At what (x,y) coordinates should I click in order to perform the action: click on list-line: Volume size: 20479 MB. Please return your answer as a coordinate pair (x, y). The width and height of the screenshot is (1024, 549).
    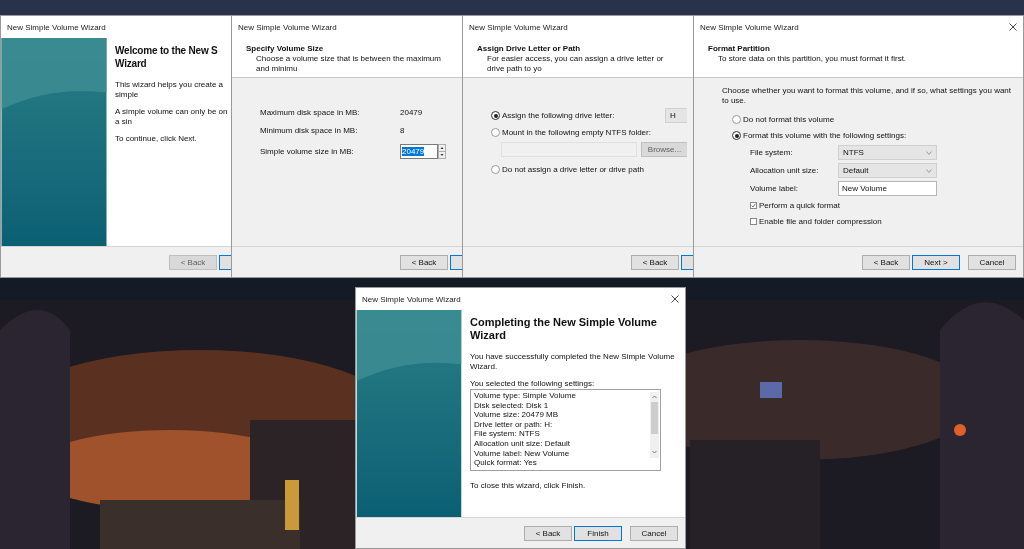
    Looking at the image, I should click on (517, 415).